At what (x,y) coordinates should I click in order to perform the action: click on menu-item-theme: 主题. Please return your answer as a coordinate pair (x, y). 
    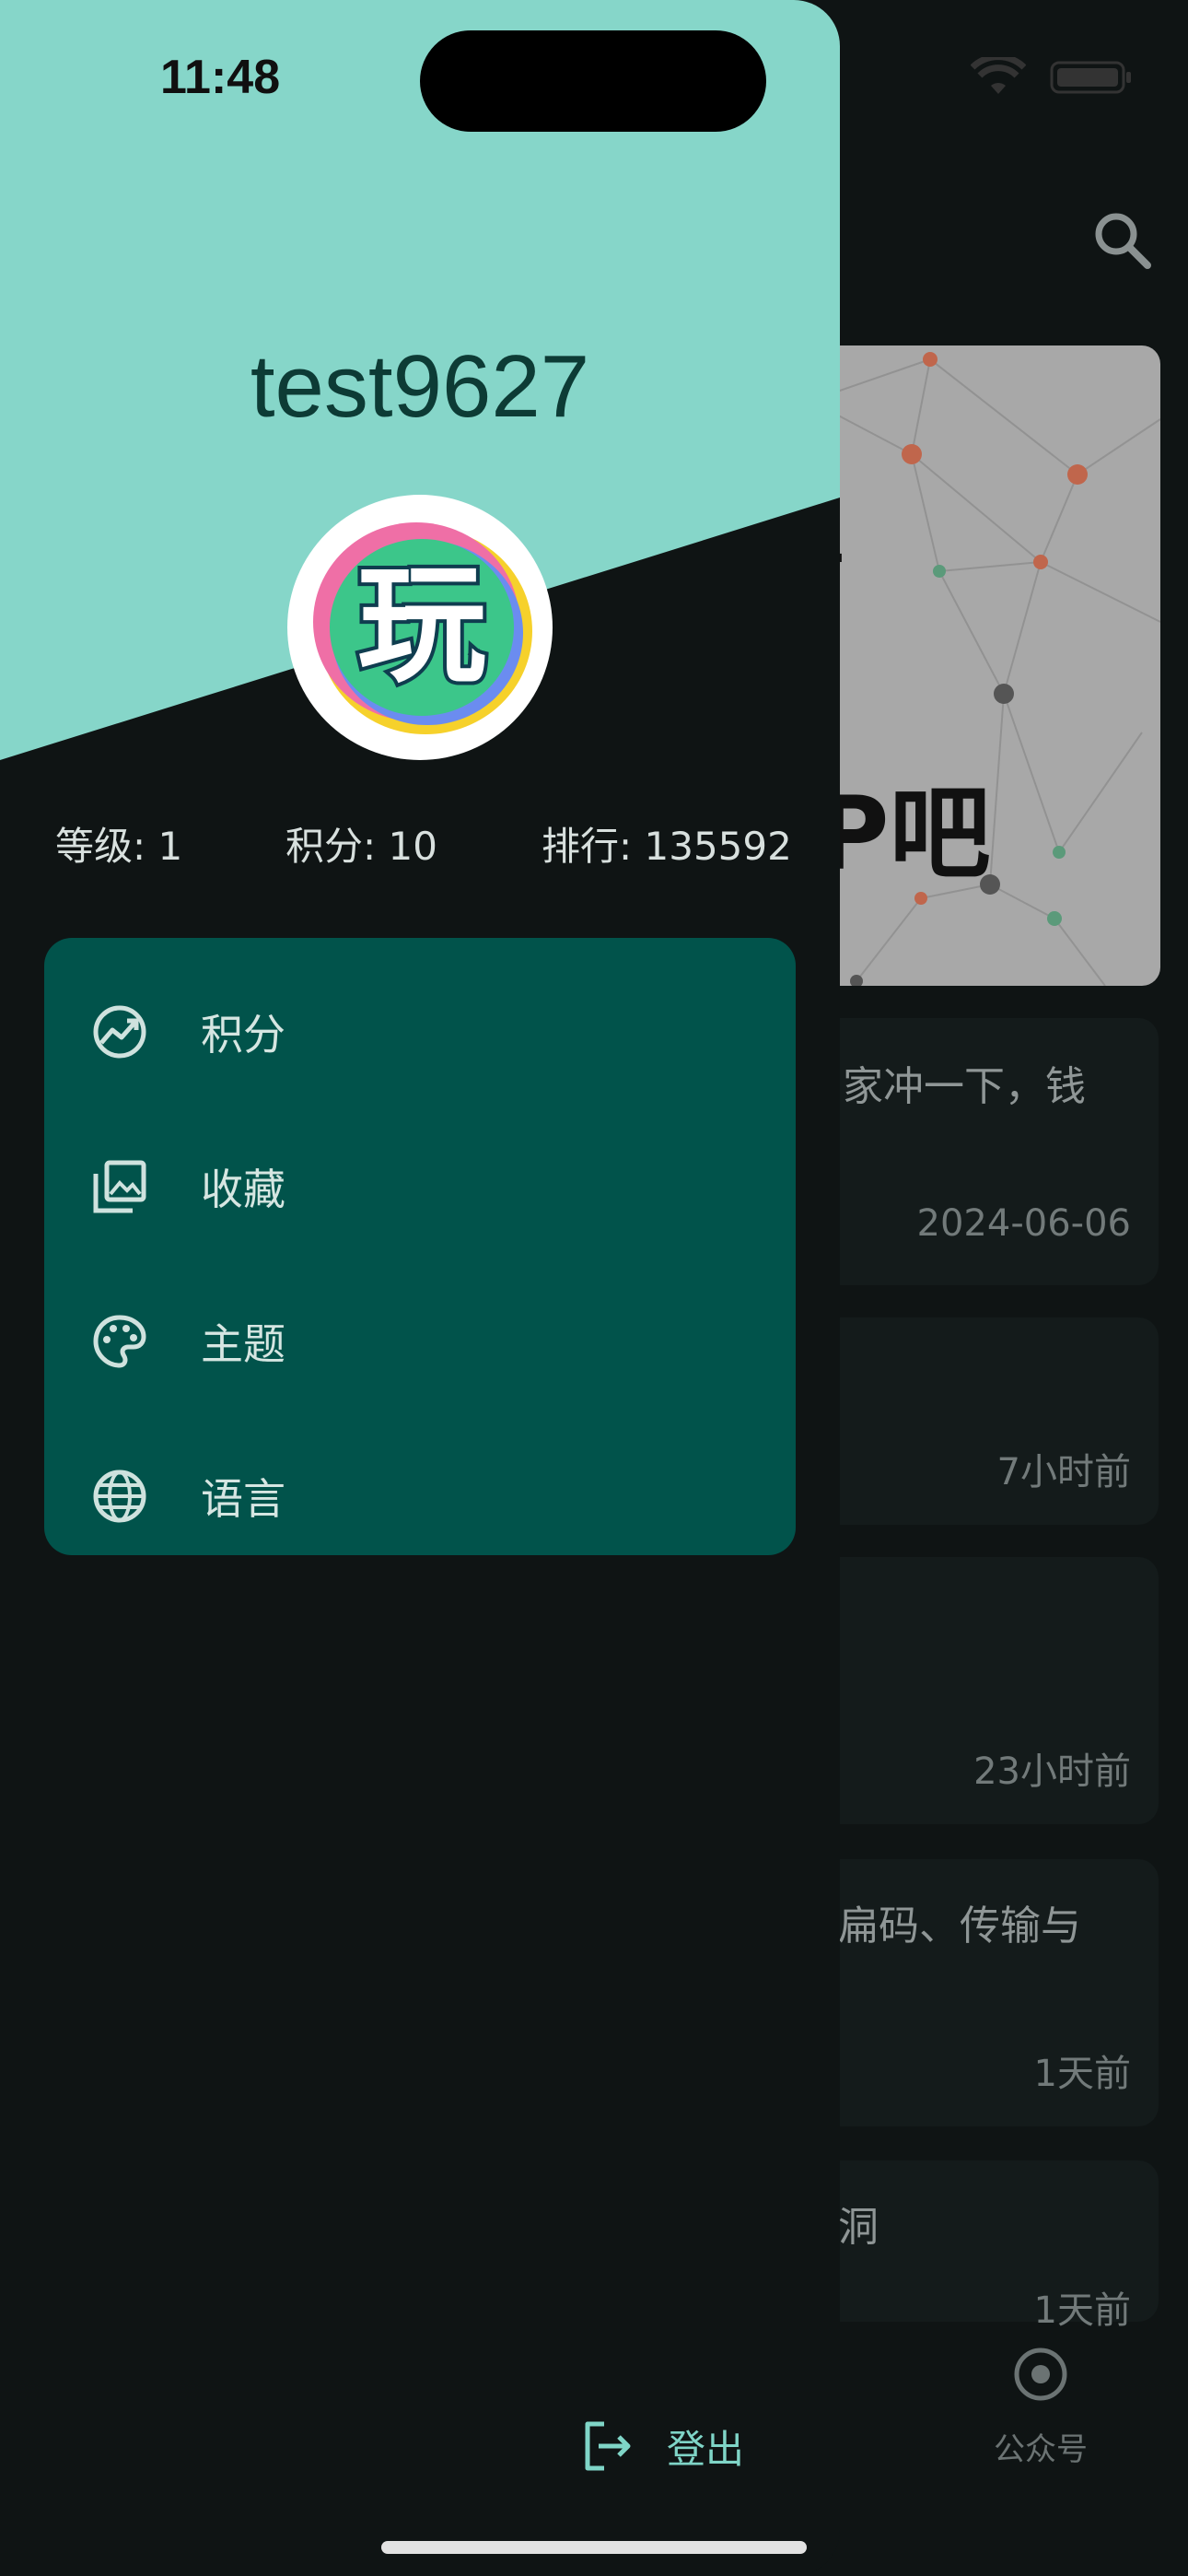
    Looking at the image, I should click on (420, 1341).